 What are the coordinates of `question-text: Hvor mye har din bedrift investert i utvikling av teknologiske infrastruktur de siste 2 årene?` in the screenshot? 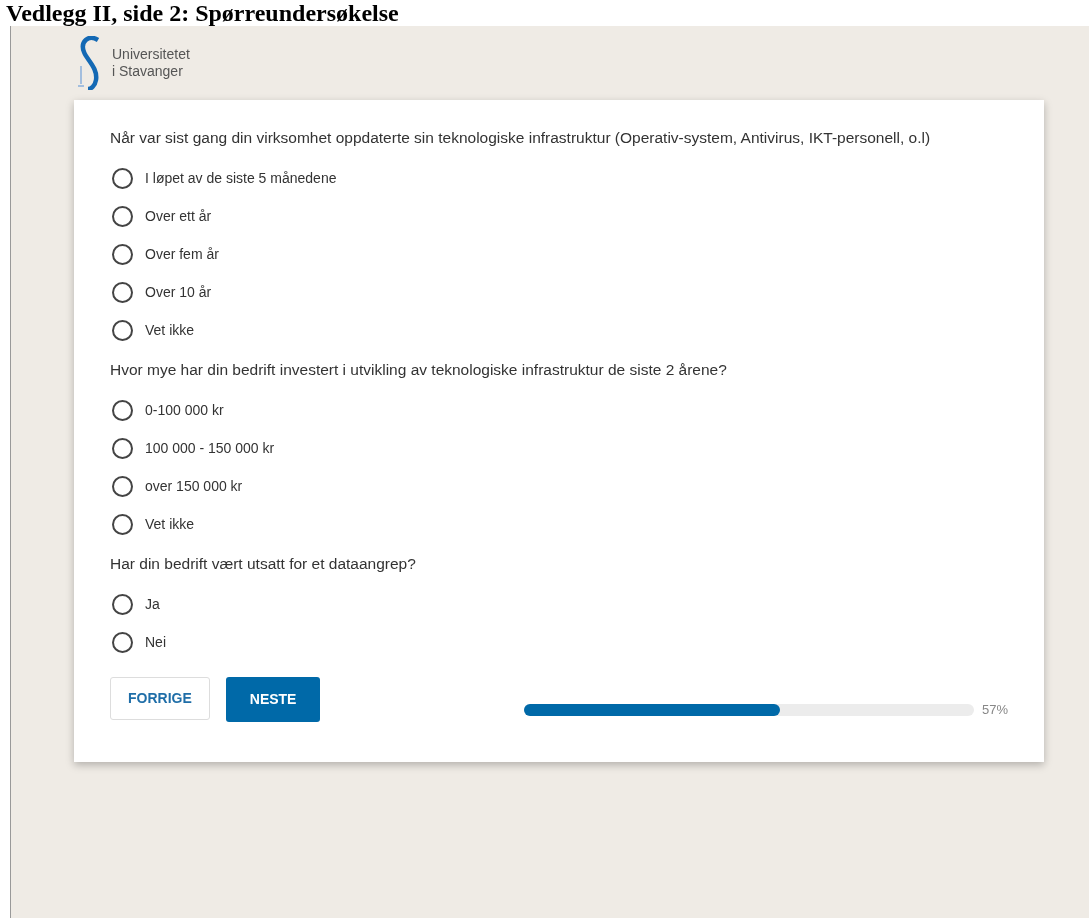 It's located at (419, 370).